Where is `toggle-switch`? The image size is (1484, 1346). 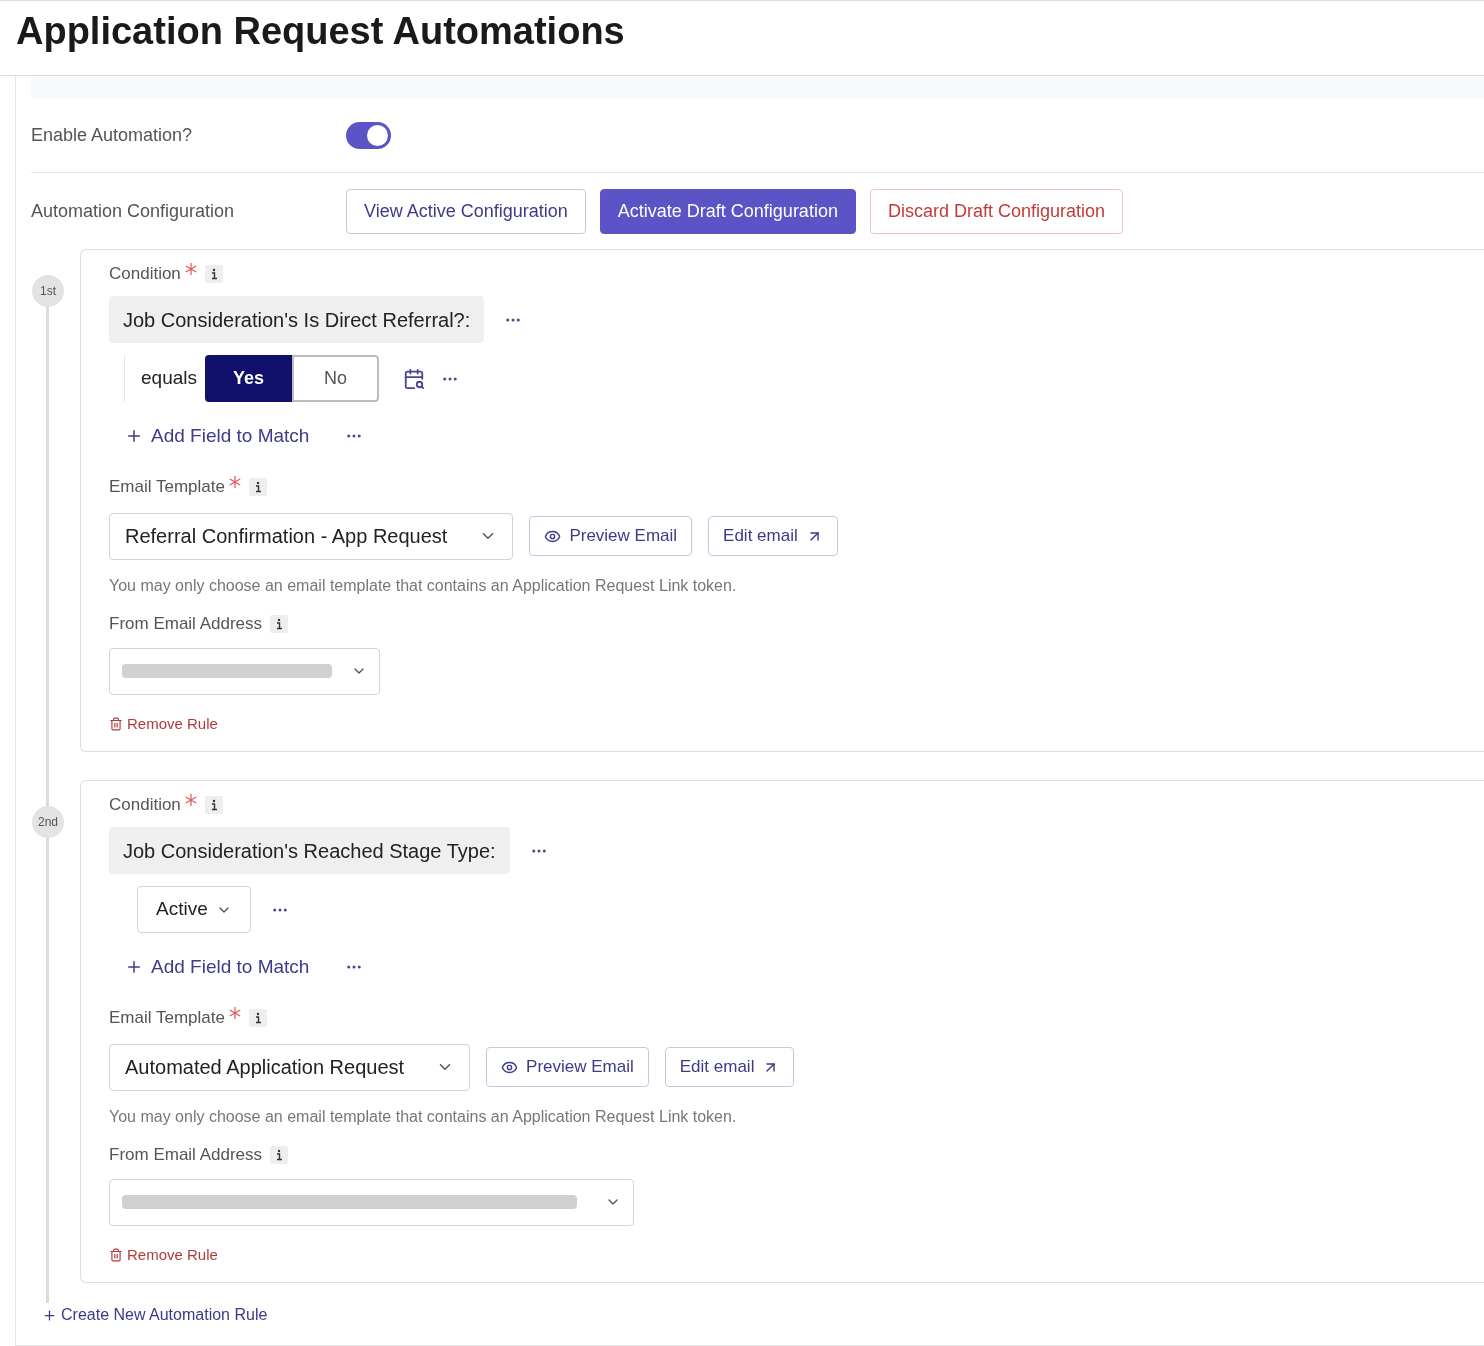
toggle-switch is located at coordinates (368, 135).